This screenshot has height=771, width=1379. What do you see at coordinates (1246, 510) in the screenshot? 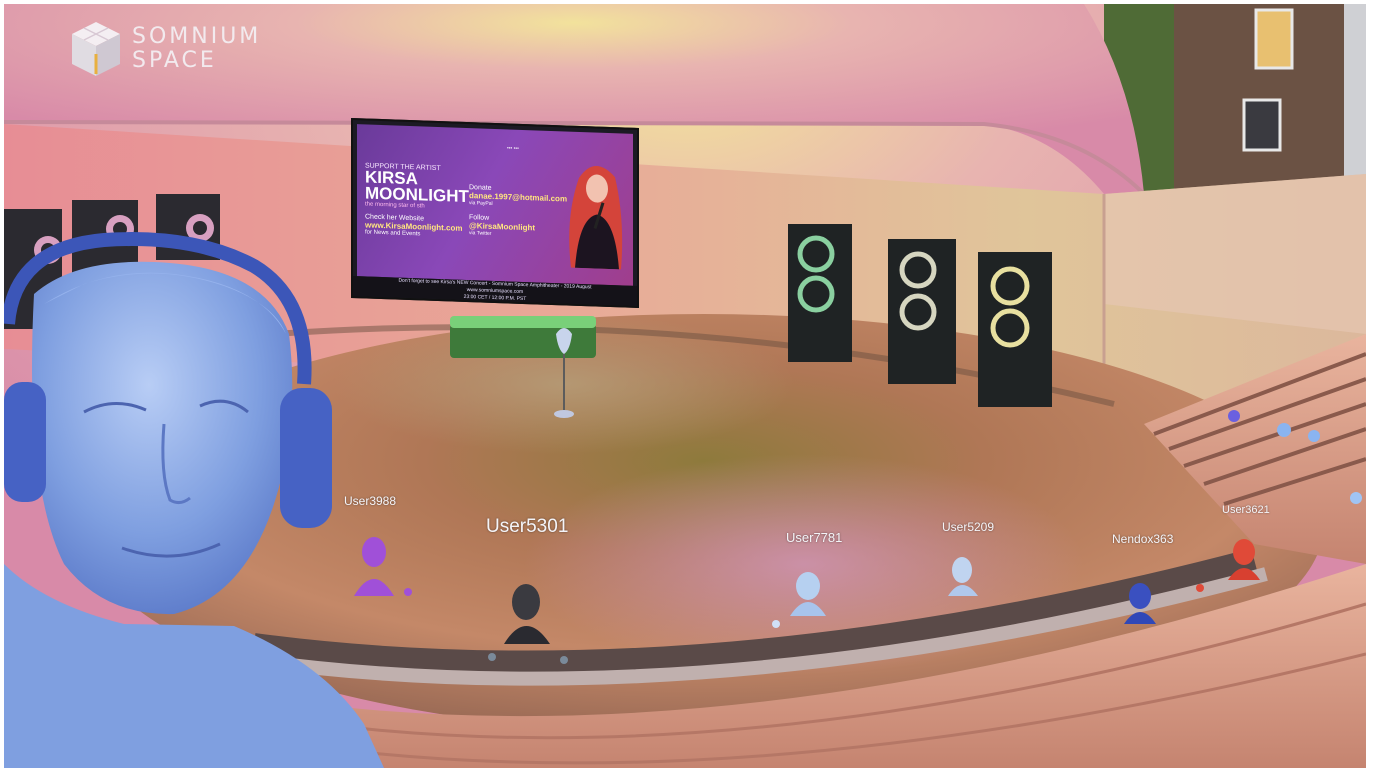
I see `username-label: User3621` at bounding box center [1246, 510].